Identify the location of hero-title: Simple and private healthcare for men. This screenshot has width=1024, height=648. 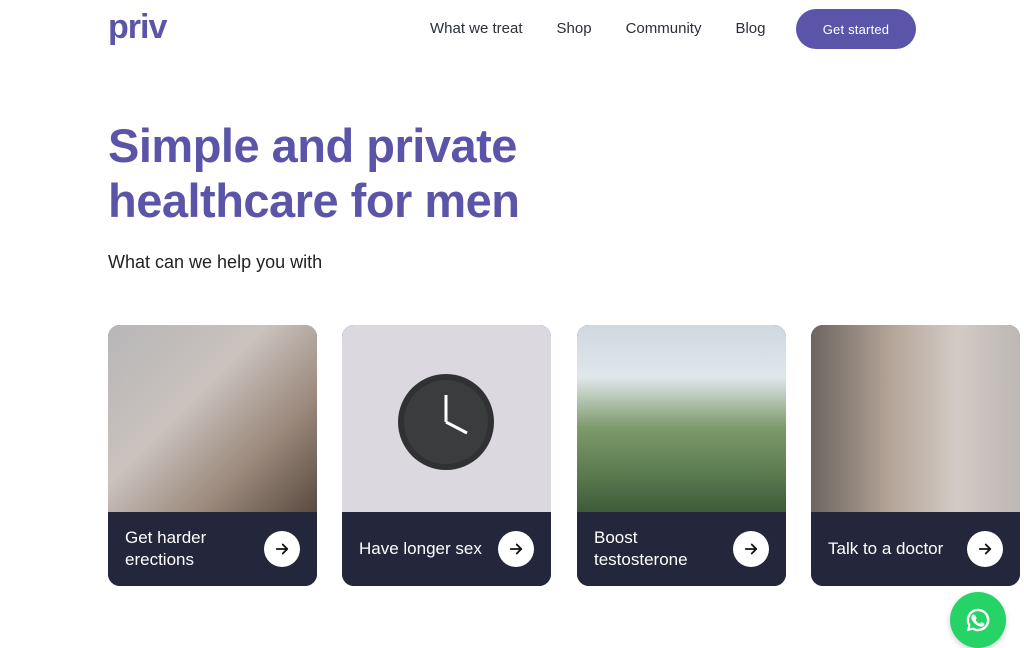
(314, 173).